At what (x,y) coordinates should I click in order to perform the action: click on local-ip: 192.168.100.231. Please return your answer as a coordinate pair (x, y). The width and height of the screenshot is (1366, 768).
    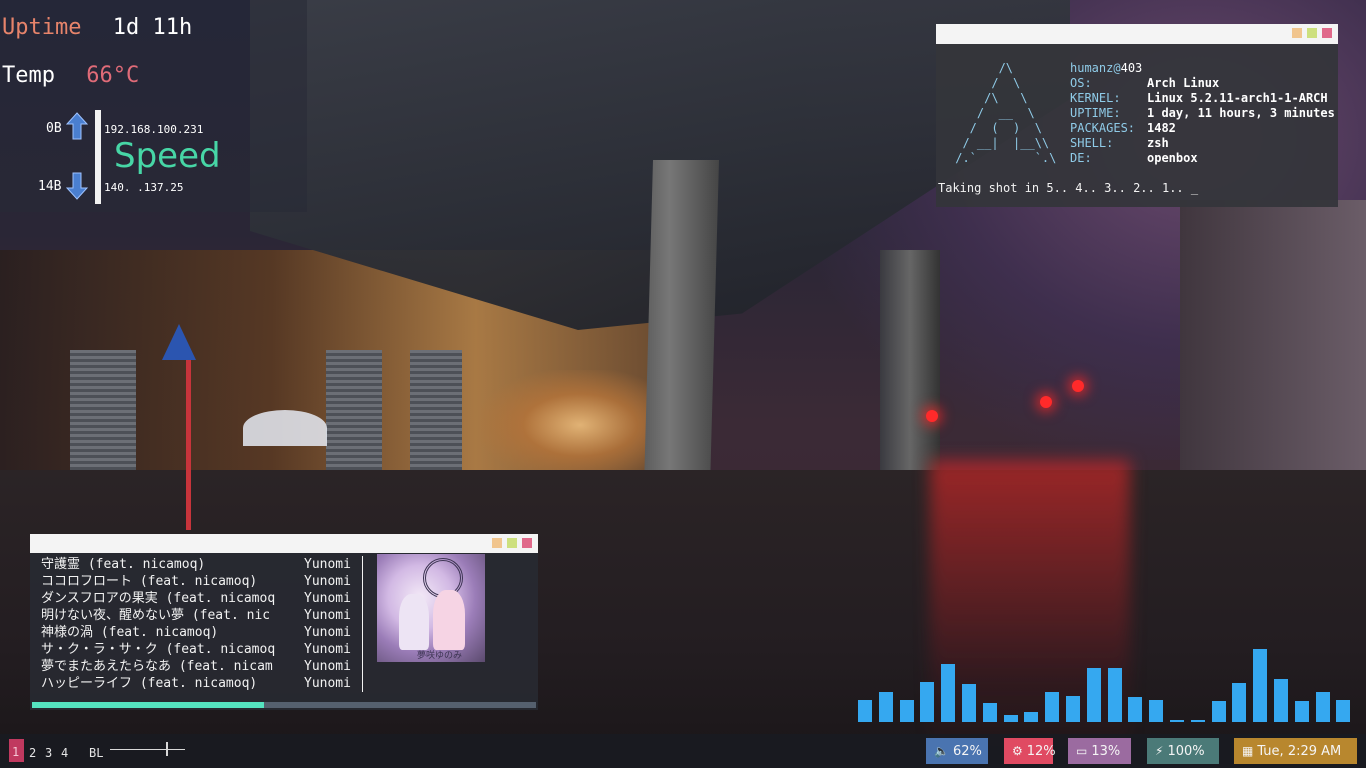
    Looking at the image, I should click on (154, 129).